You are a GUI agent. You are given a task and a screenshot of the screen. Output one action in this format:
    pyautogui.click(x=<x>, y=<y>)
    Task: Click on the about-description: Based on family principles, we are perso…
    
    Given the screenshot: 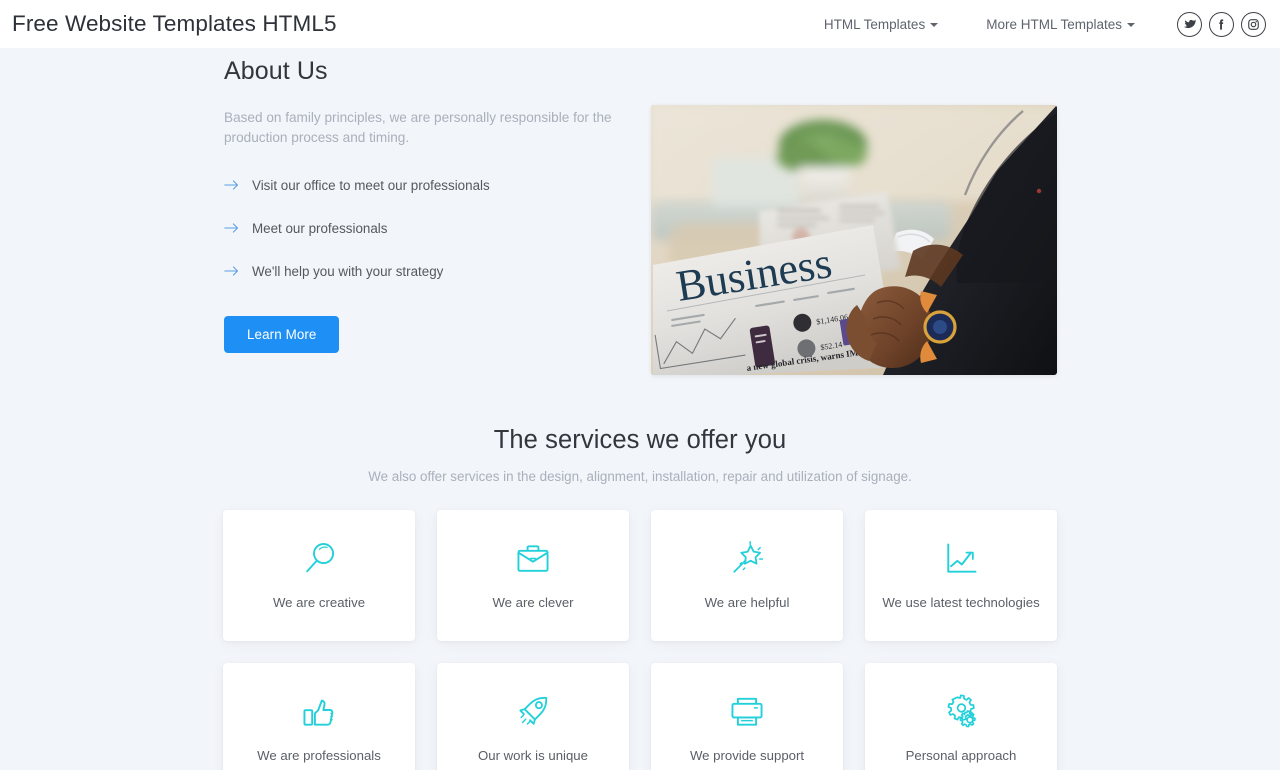 What is the action you would take?
    pyautogui.click(x=418, y=127)
    